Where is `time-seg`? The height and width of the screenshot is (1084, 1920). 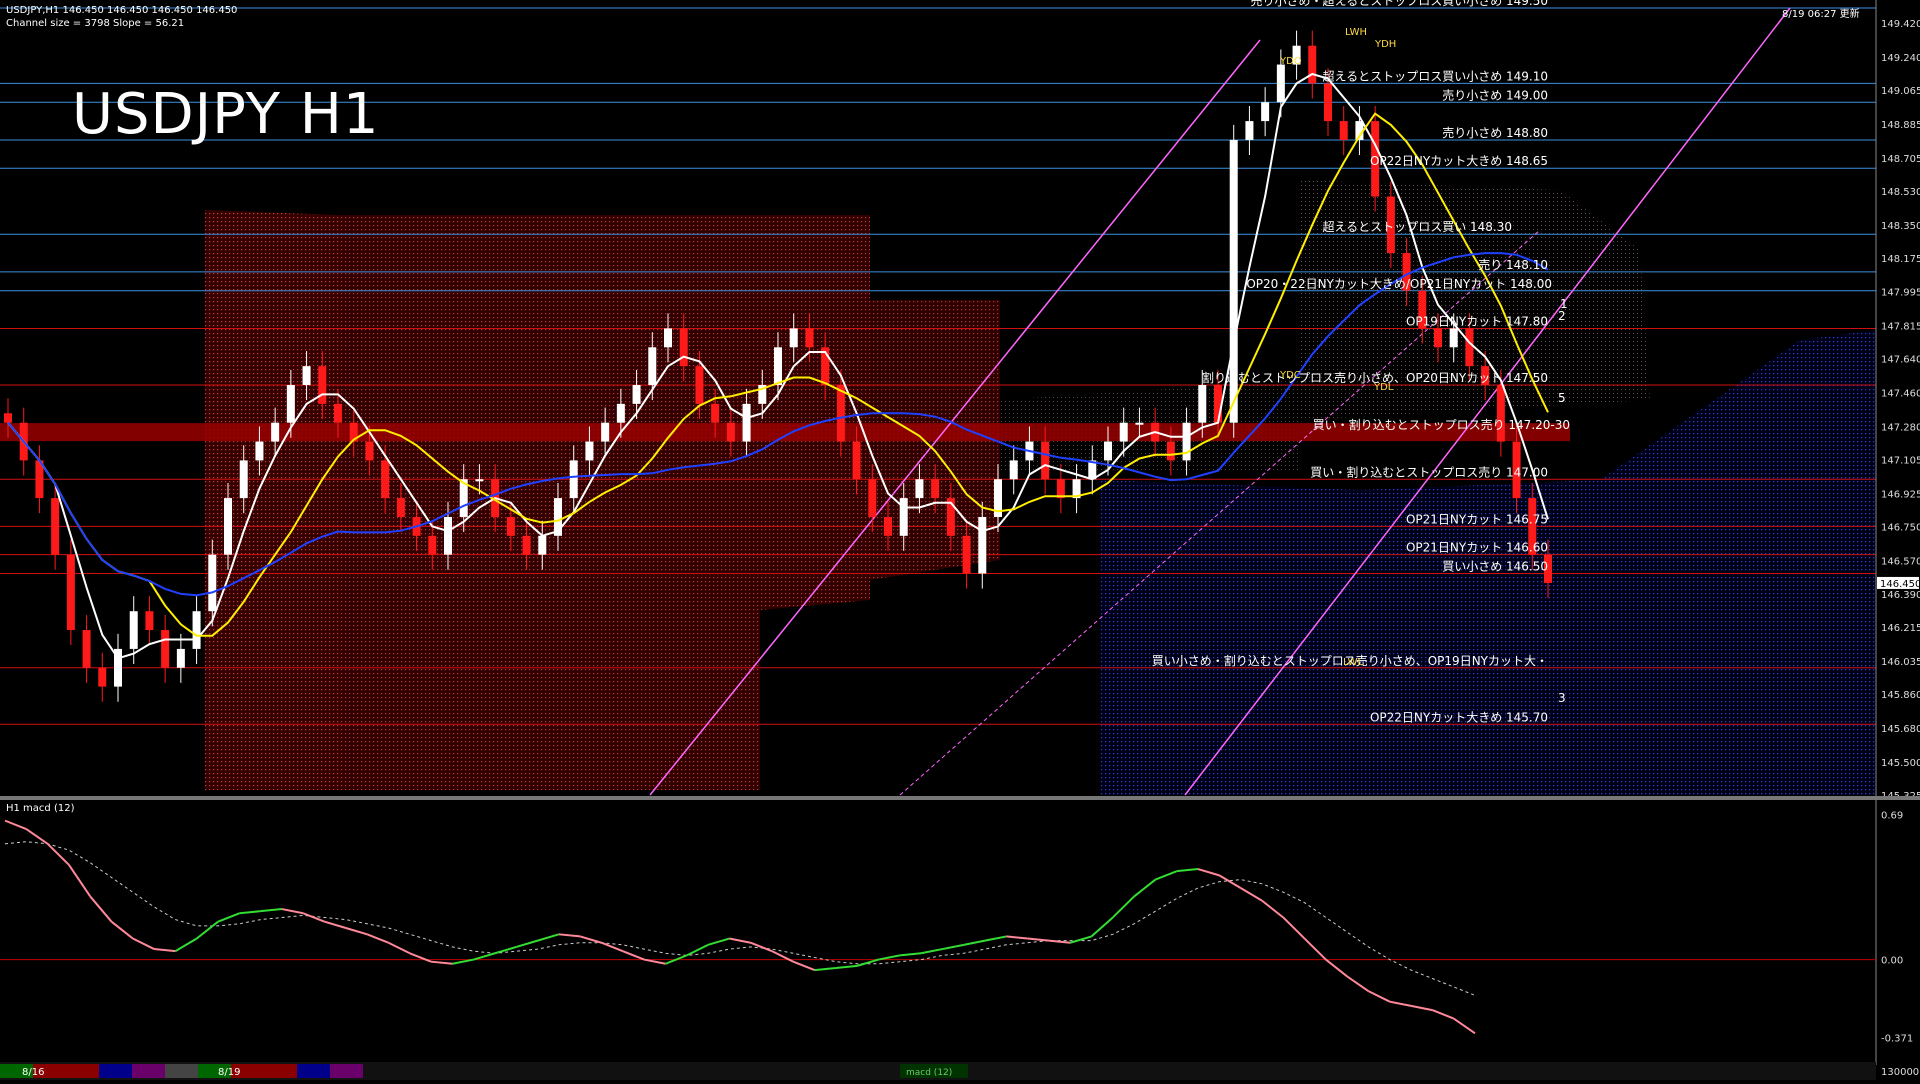 time-seg is located at coordinates (181, 1071).